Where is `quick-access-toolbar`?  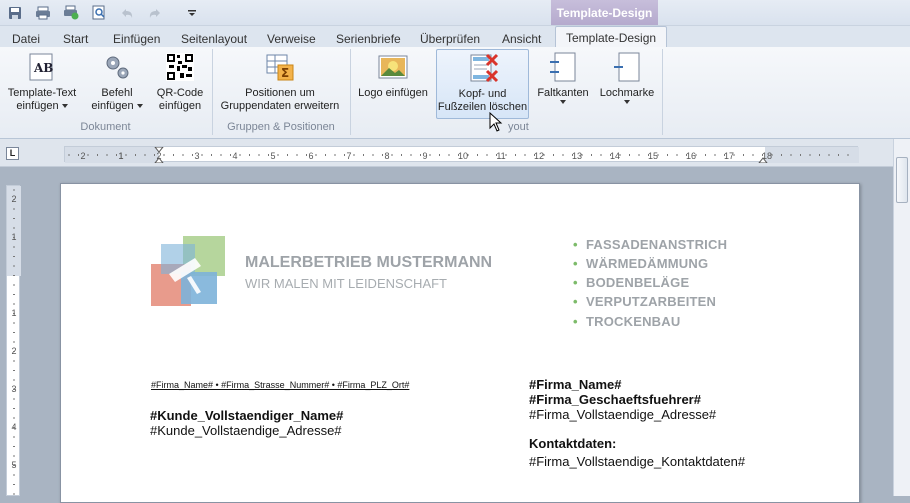 quick-access-toolbar is located at coordinates (455, 13).